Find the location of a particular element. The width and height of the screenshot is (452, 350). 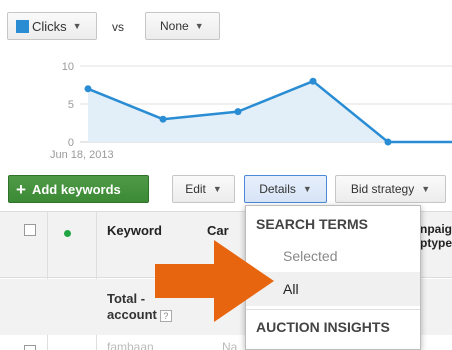

y-tick-5: 5 is located at coordinates (71, 105).